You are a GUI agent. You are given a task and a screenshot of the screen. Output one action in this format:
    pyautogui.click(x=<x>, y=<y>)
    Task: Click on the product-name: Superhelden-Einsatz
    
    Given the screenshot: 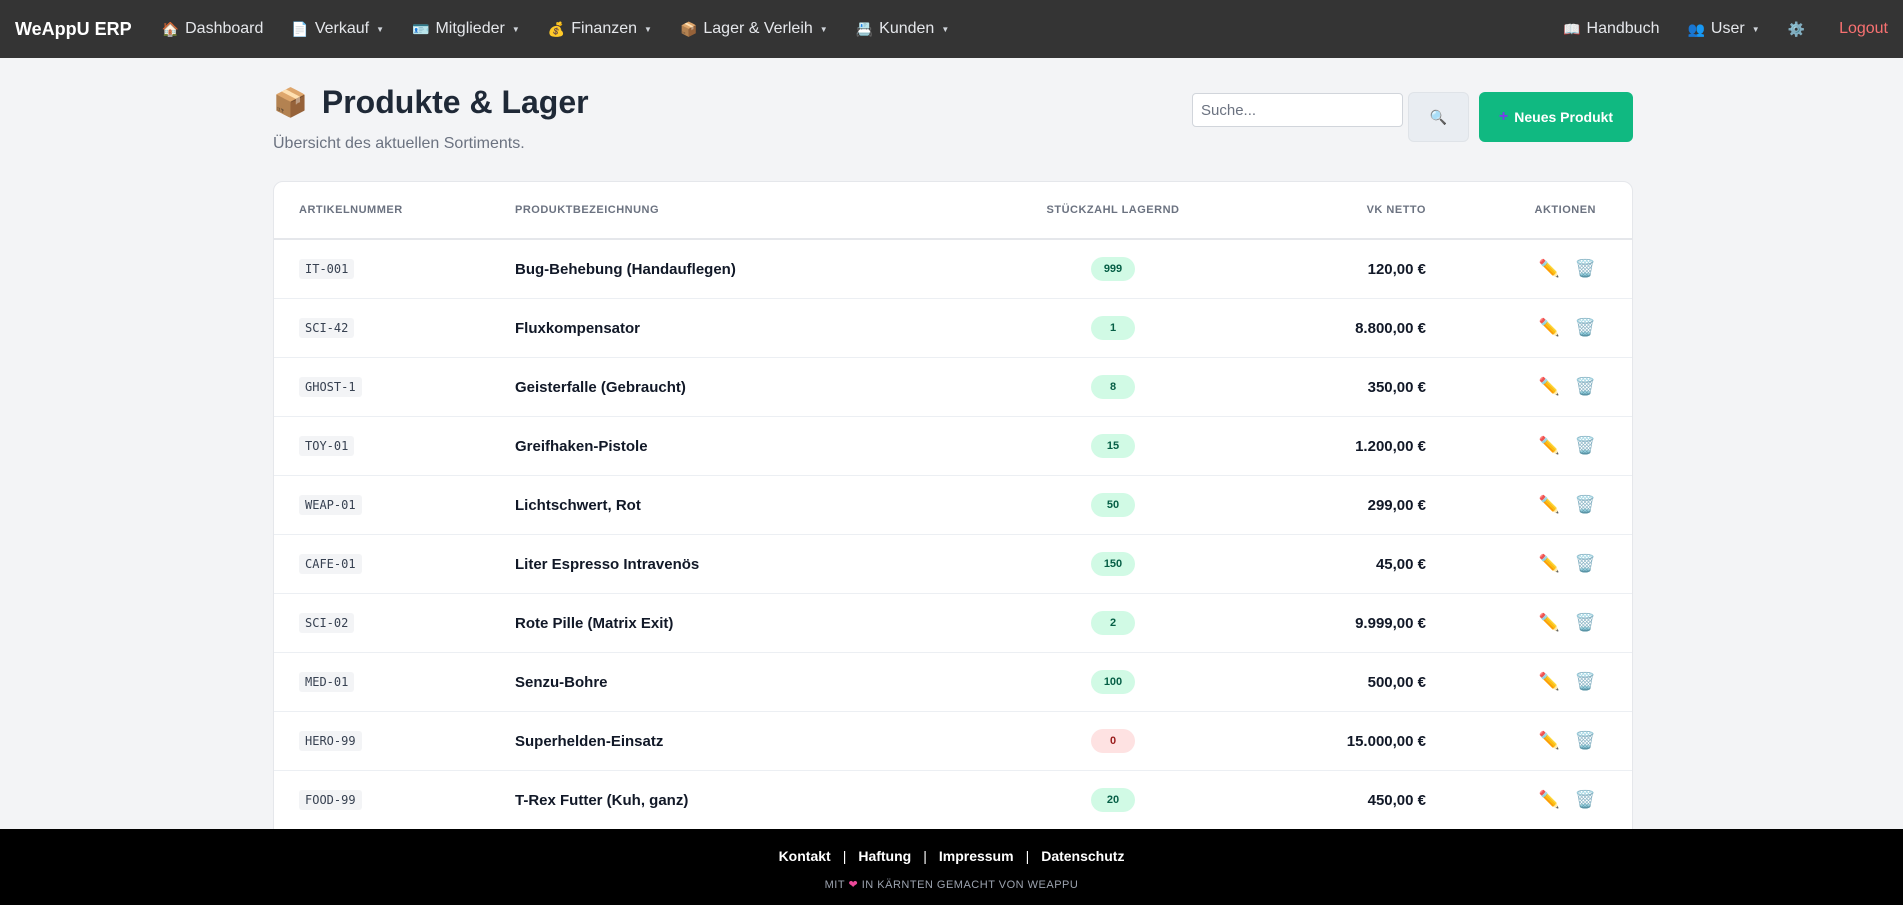 What is the action you would take?
    pyautogui.click(x=589, y=741)
    